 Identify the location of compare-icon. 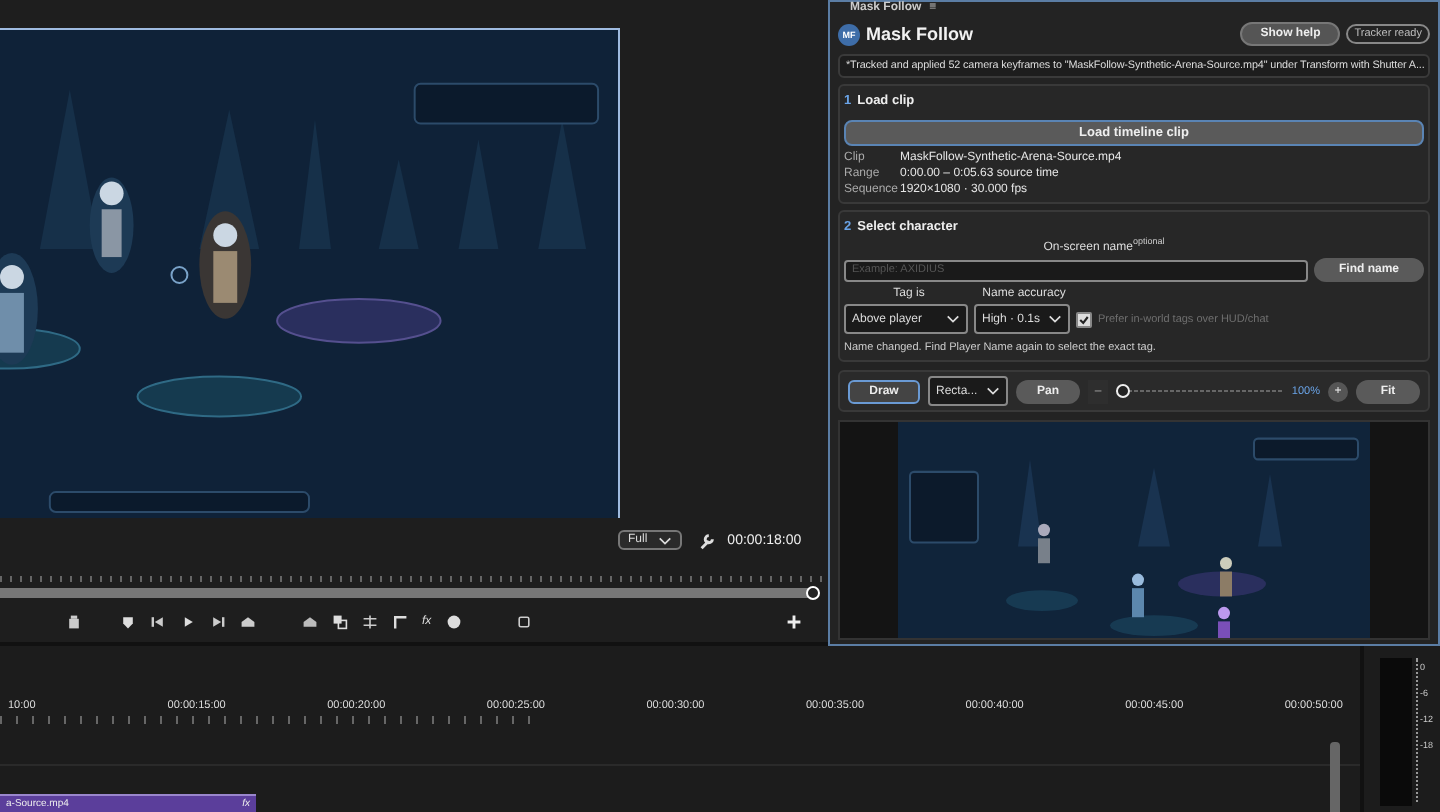
(340, 622).